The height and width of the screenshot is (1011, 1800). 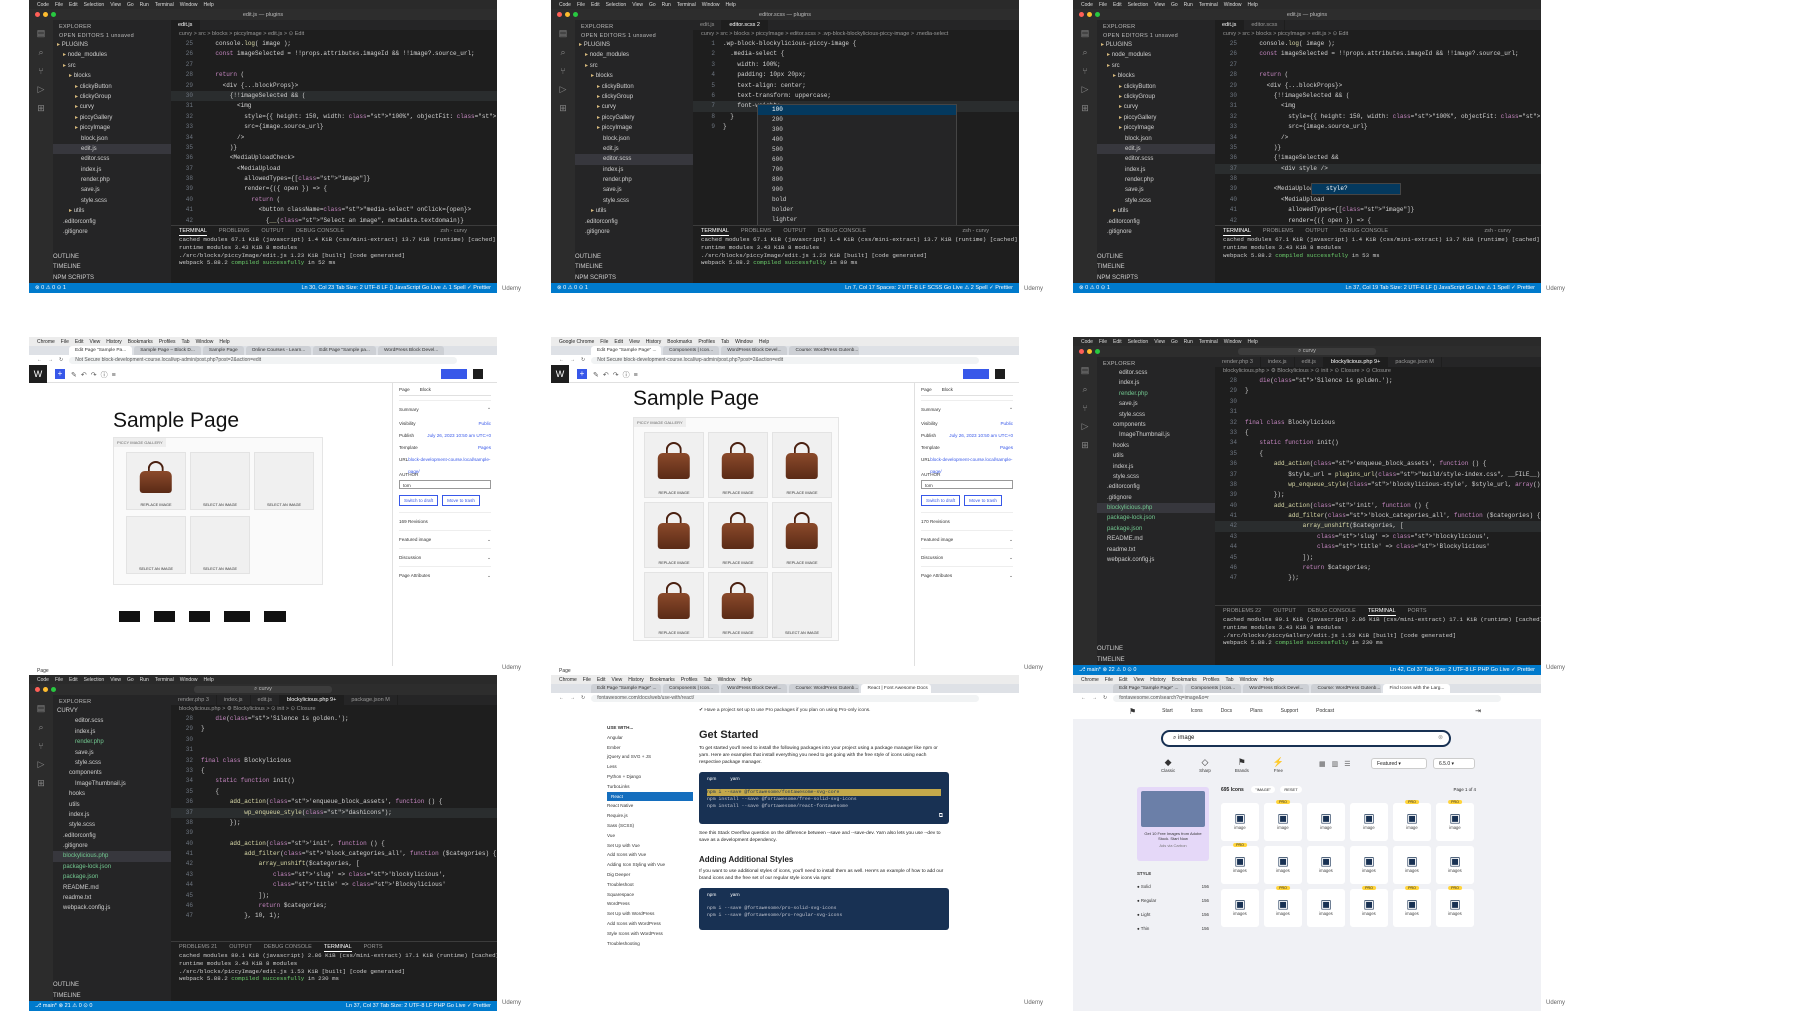 What do you see at coordinates (1412, 906) in the screenshot?
I see `icon-result: PRO ▣ images` at bounding box center [1412, 906].